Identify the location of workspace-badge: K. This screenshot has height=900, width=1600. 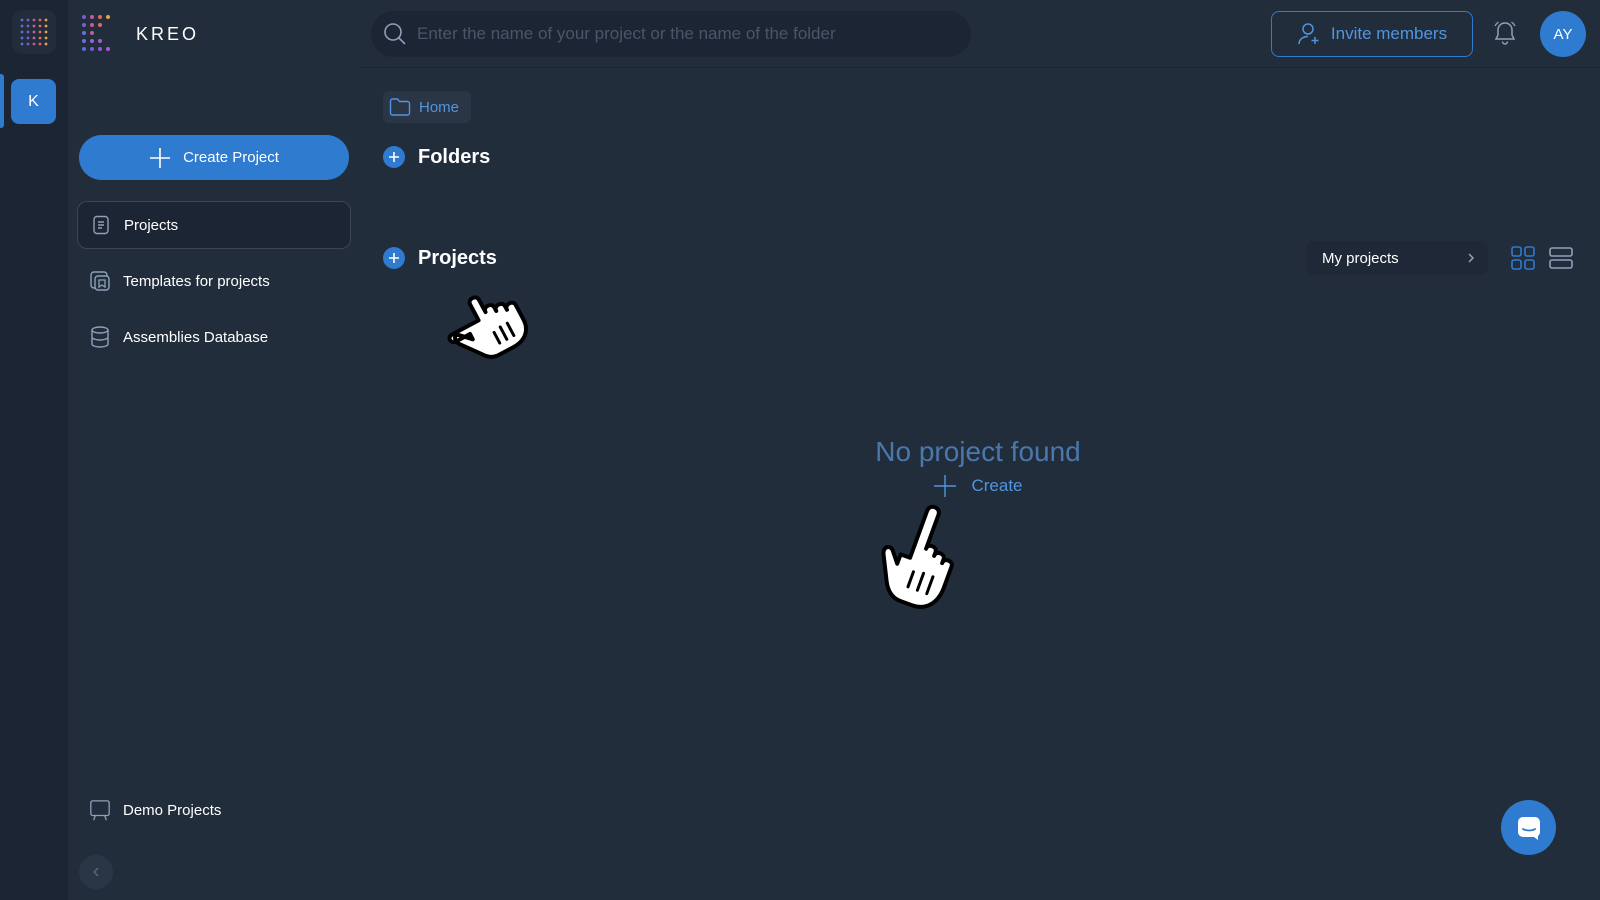
(33, 101).